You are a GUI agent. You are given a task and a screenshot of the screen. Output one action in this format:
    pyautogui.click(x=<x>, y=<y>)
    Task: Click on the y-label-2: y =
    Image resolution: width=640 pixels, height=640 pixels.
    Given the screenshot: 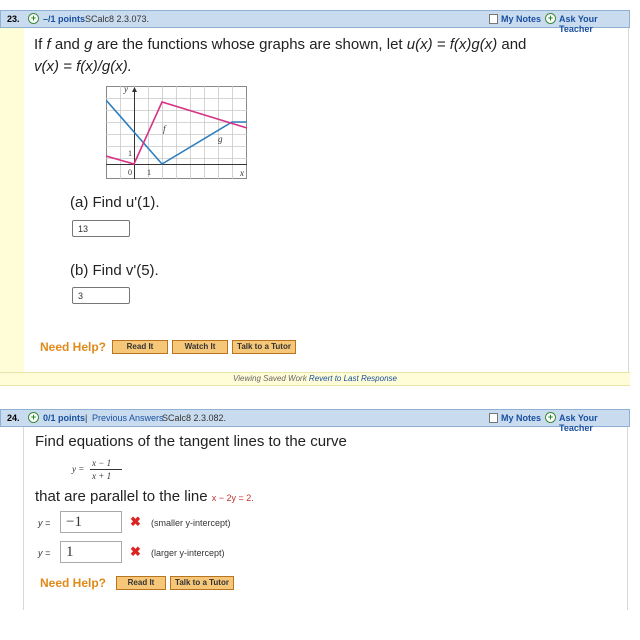 What is the action you would take?
    pyautogui.click(x=44, y=553)
    